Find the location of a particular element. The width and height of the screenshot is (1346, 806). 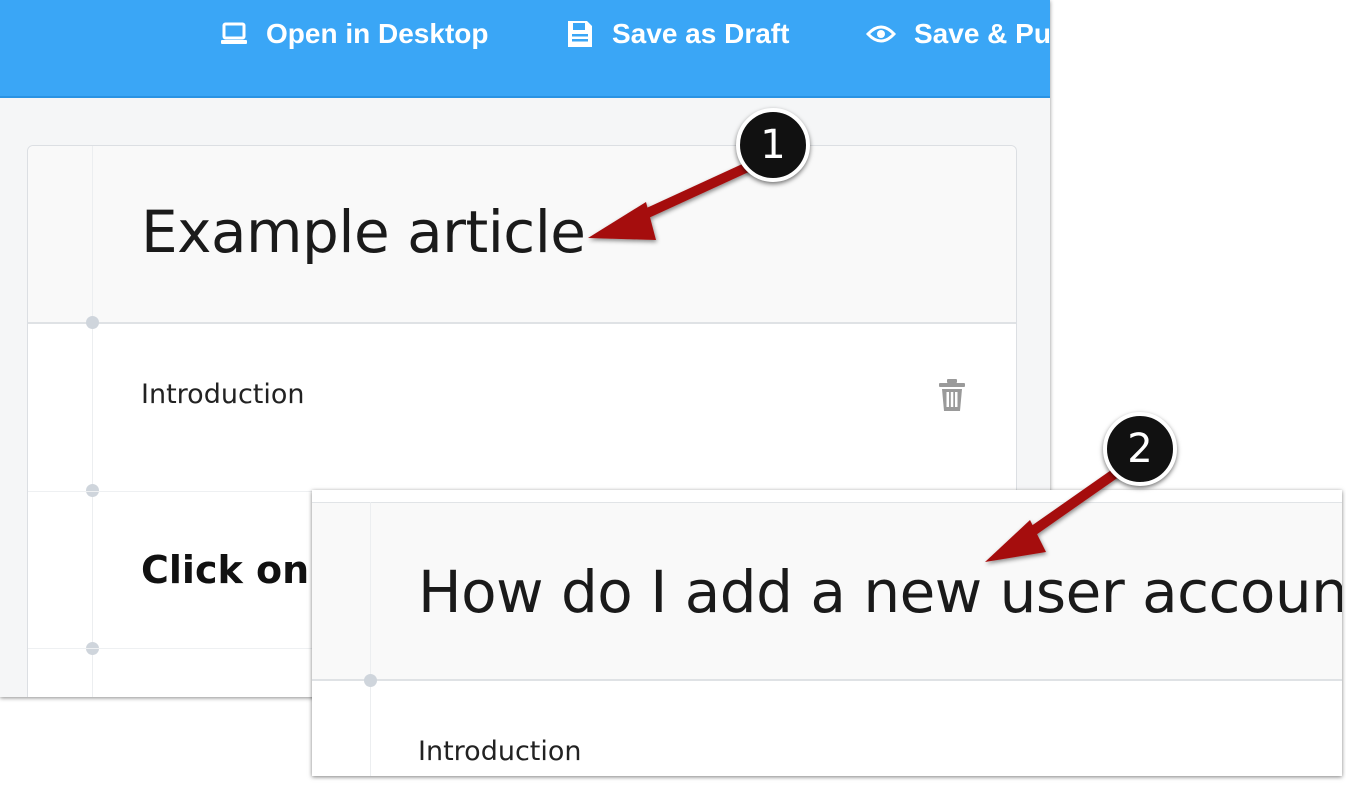

floppy-disk-icon is located at coordinates (580, 34).